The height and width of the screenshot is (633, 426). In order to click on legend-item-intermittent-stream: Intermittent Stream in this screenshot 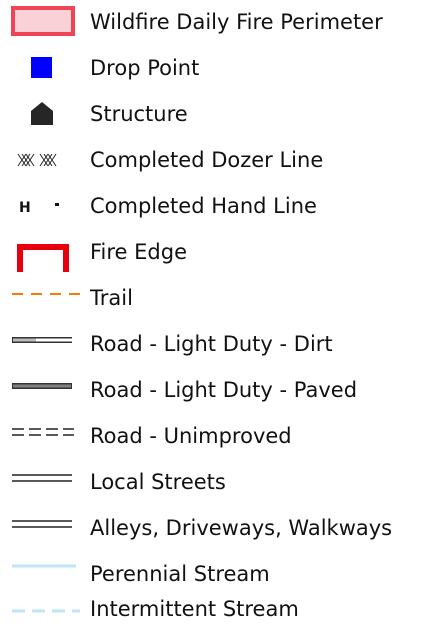, I will do `click(213, 610)`.